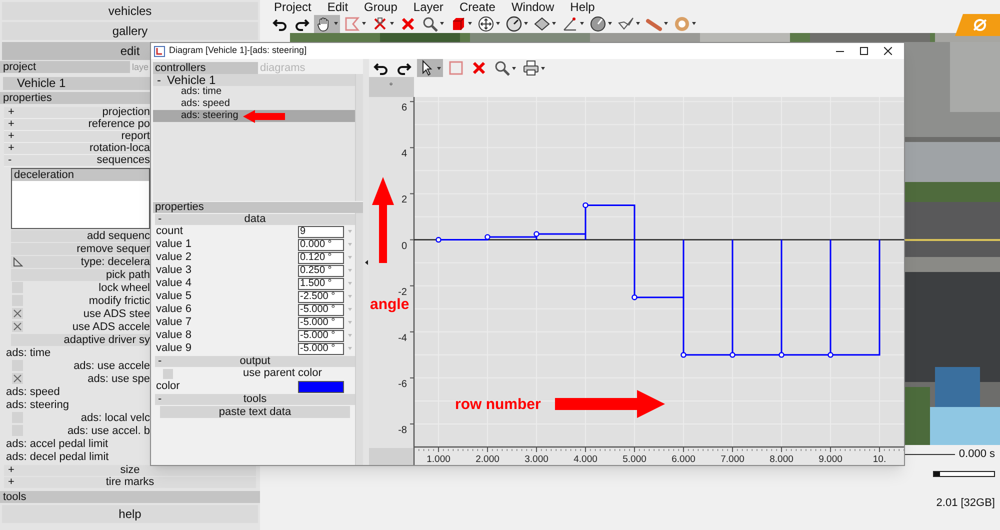 The image size is (1000, 530). What do you see at coordinates (337, 7) in the screenshot?
I see `menu-item: Edit` at bounding box center [337, 7].